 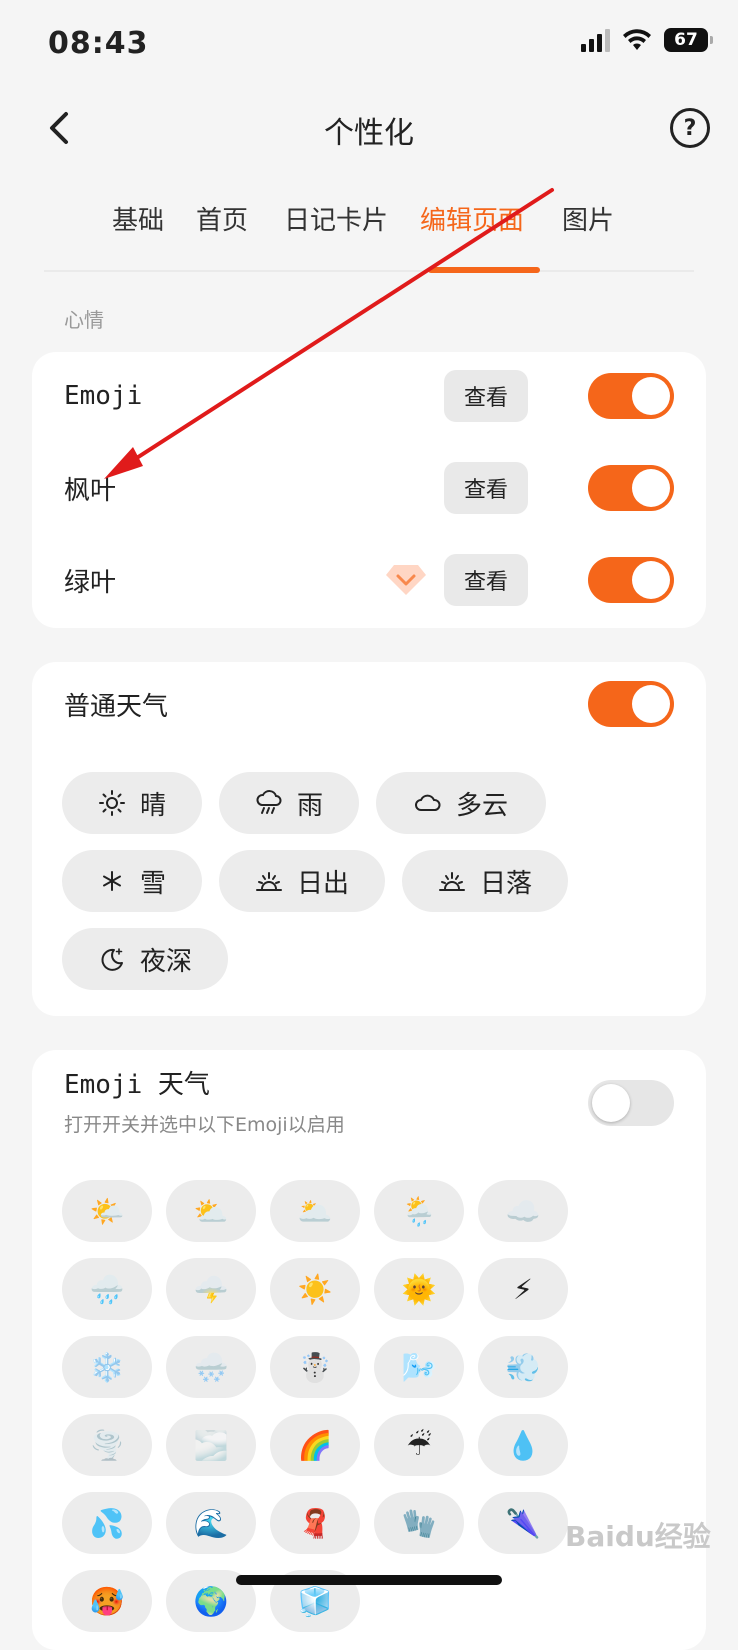 I want to click on emoji-weather-chip: ⛅, so click(x=211, y=1211).